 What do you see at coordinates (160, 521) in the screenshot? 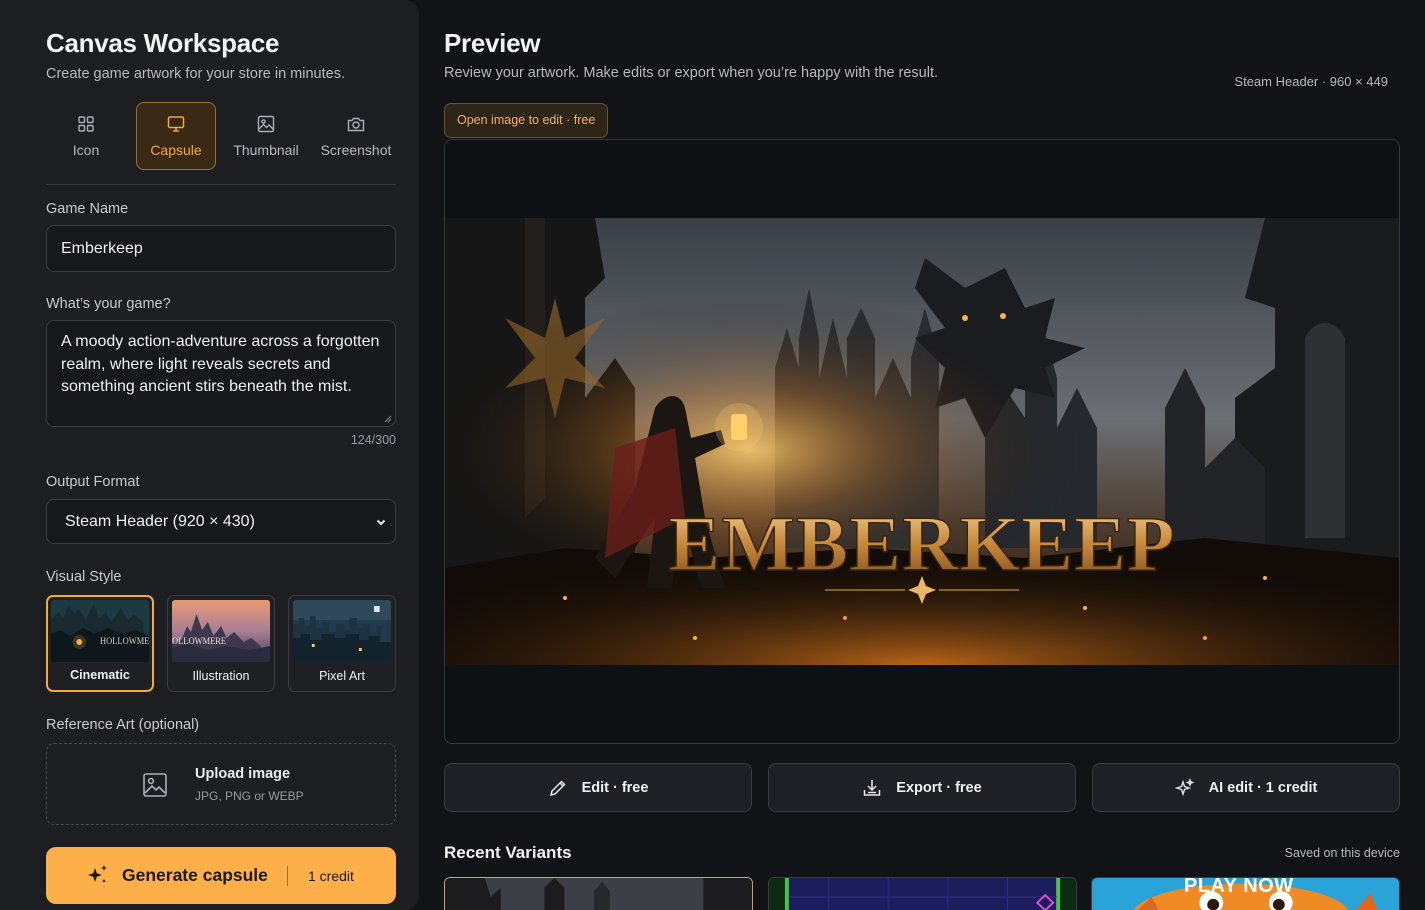
I see `output-format-value: Steam Header (920 × 430)` at bounding box center [160, 521].